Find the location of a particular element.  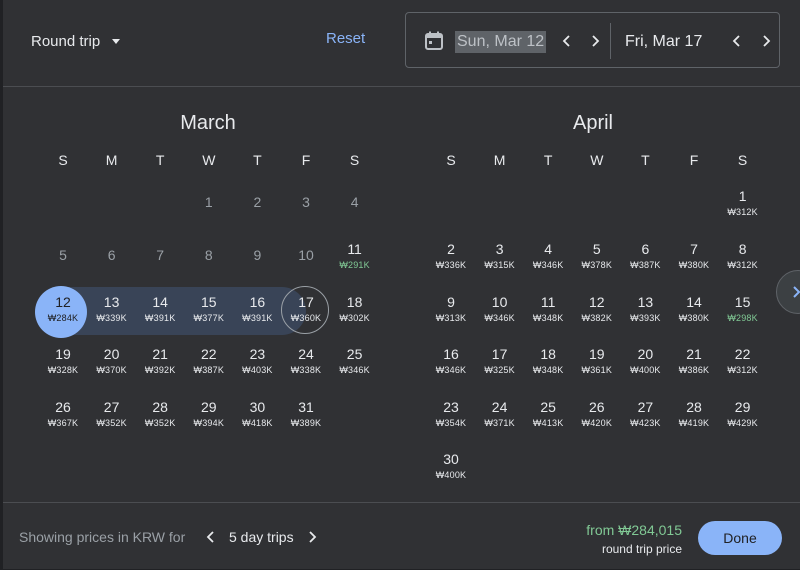

day-price: ₩429K is located at coordinates (742, 423).